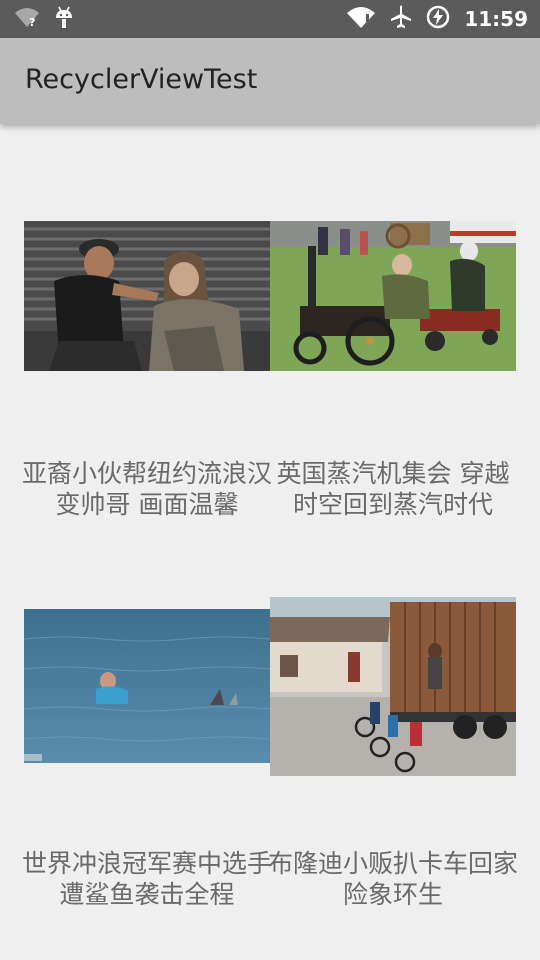 This screenshot has width=540, height=960. Describe the element at coordinates (393, 686) in the screenshot. I see `truck-bicycles-photo` at that location.